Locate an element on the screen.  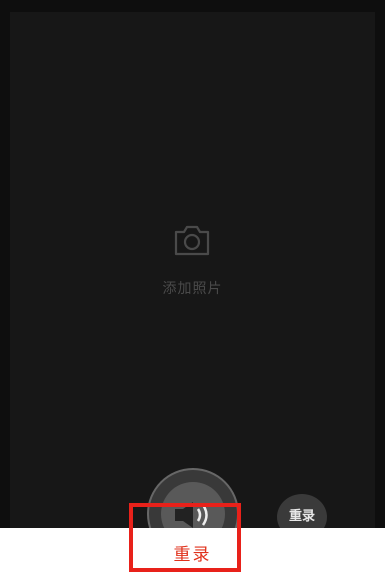
speaker-icon is located at coordinates (191, 515).